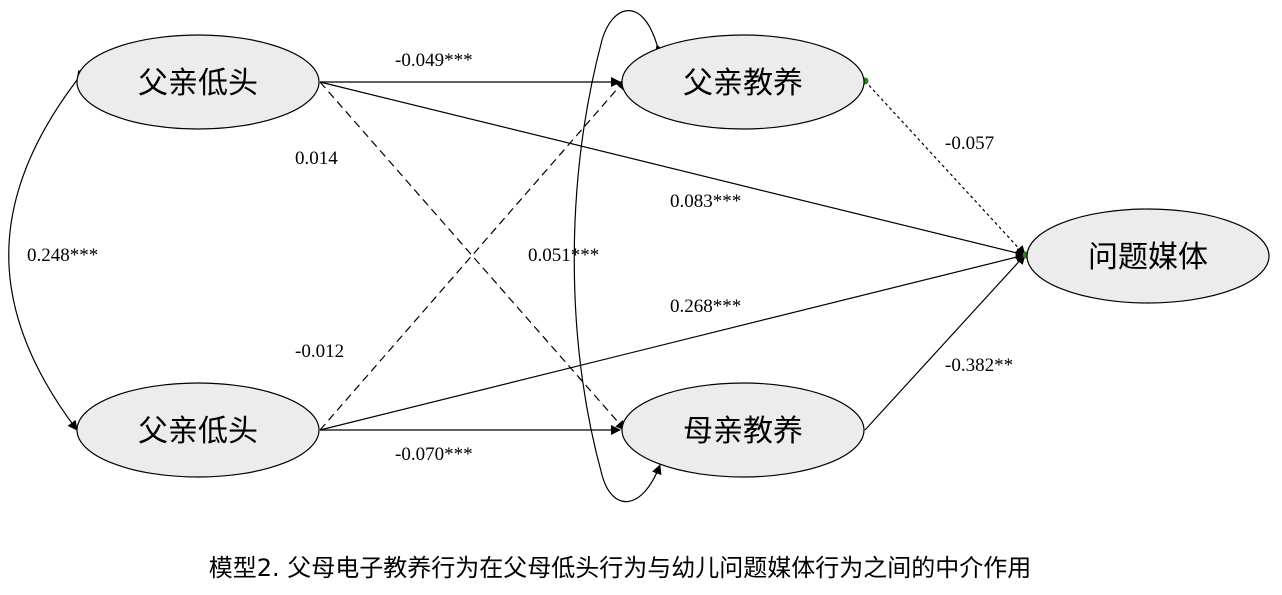  Describe the element at coordinates (969, 143) in the screenshot. I see `coef-fm-to-child: -0.057` at that location.